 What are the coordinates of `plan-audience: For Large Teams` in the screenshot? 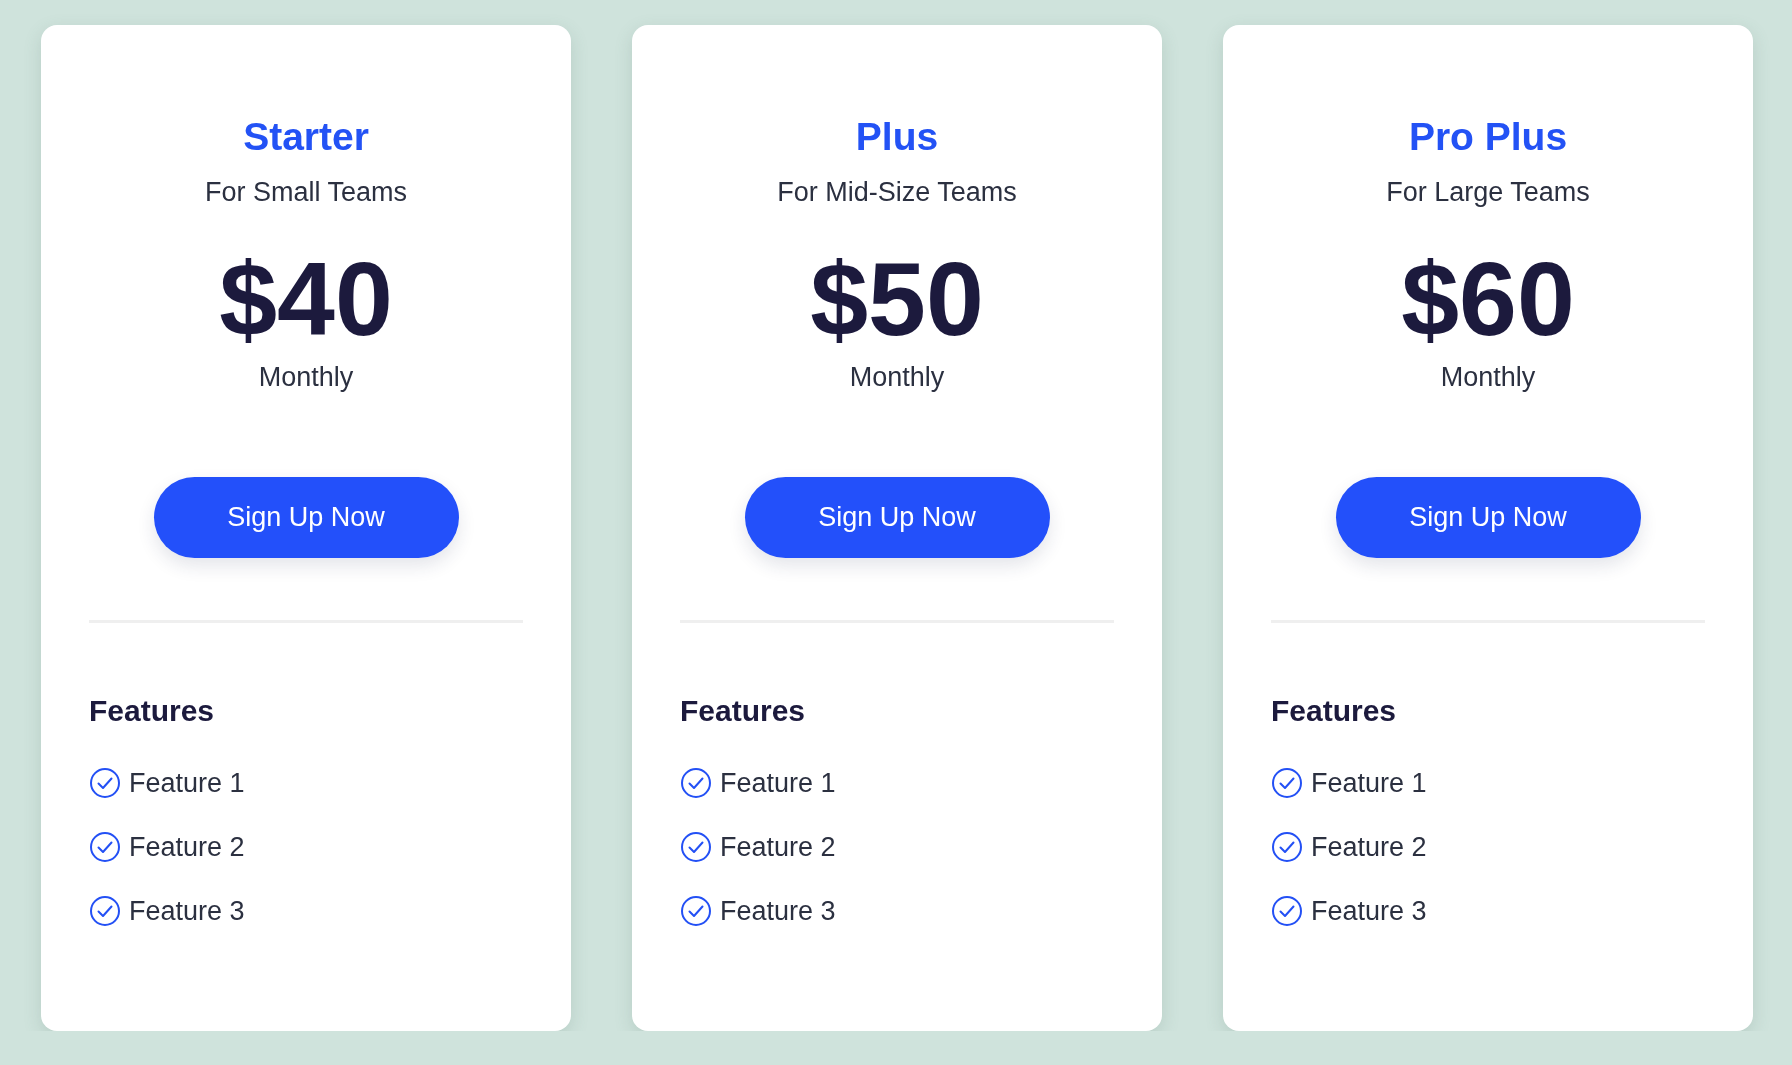 It's located at (1488, 192).